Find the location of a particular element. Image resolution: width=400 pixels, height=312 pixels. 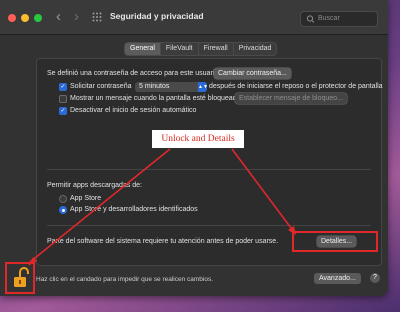

minimize-button is located at coordinates (25, 18).